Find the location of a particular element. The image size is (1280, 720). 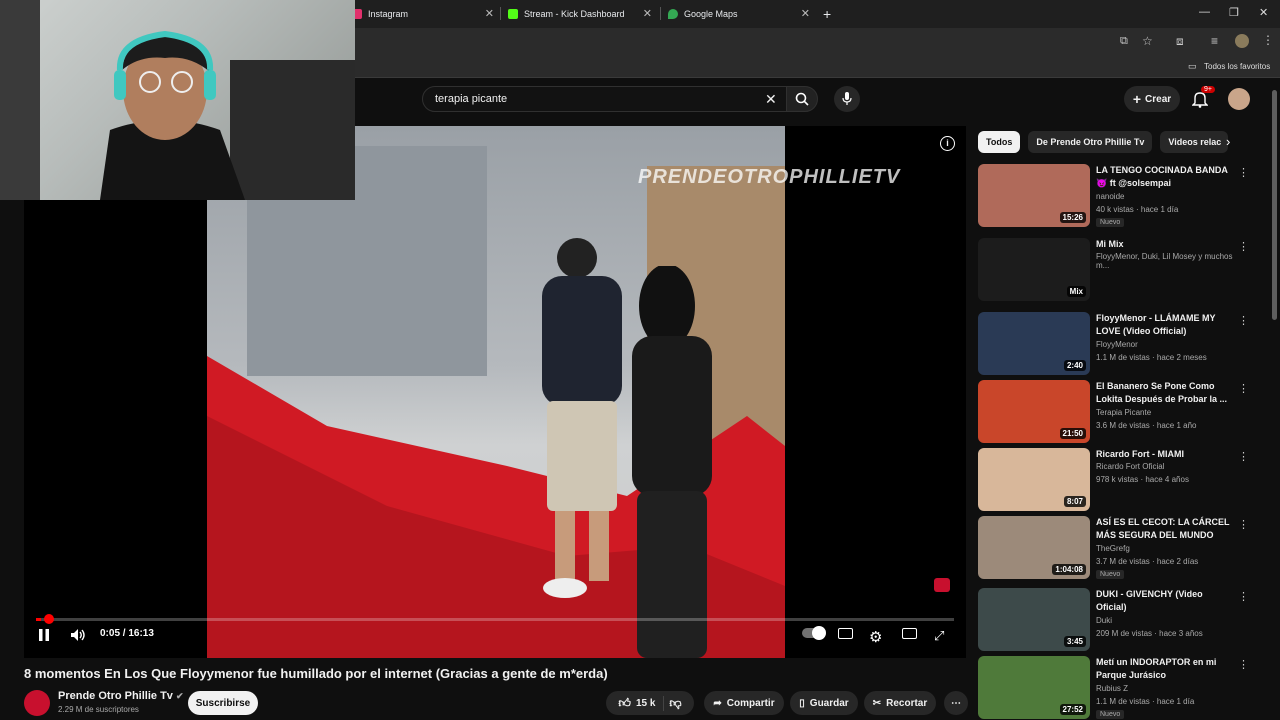

channel-avatar is located at coordinates (37, 703).